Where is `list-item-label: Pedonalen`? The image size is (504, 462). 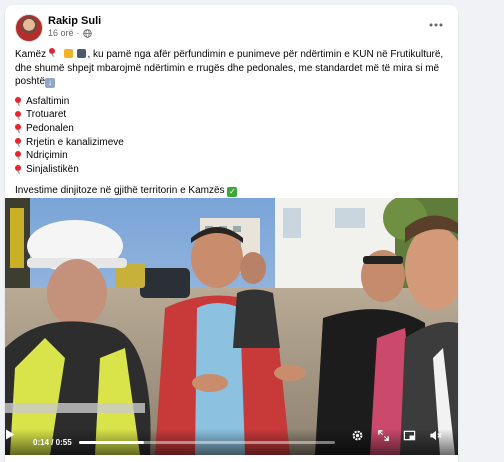 list-item-label: Pedonalen is located at coordinates (50, 128).